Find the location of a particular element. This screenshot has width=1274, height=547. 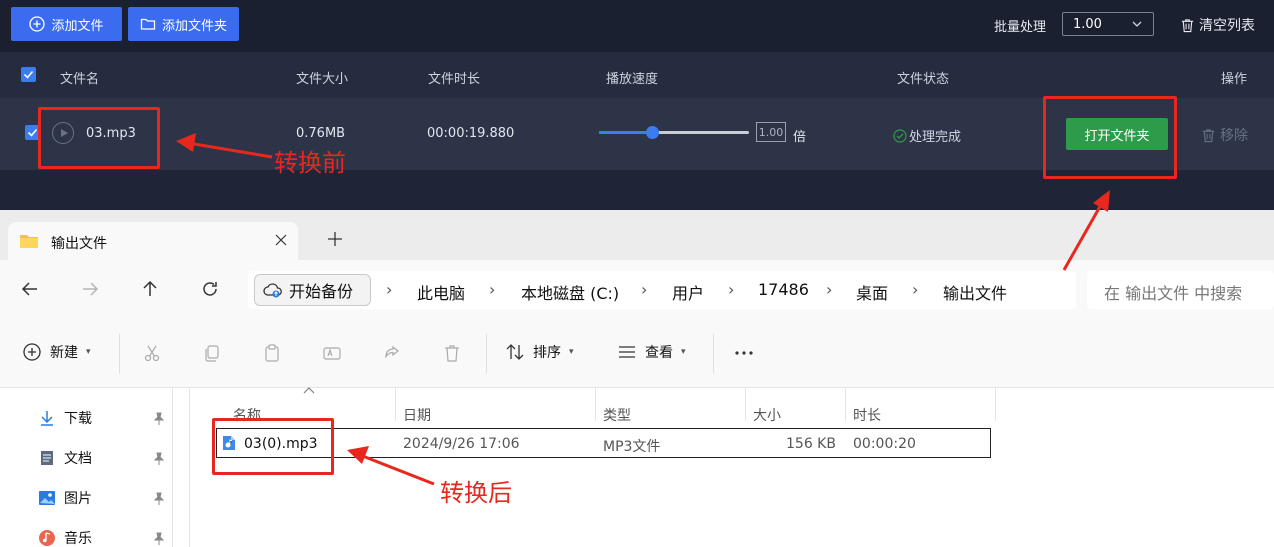

speed-slider-knob is located at coordinates (652, 132).